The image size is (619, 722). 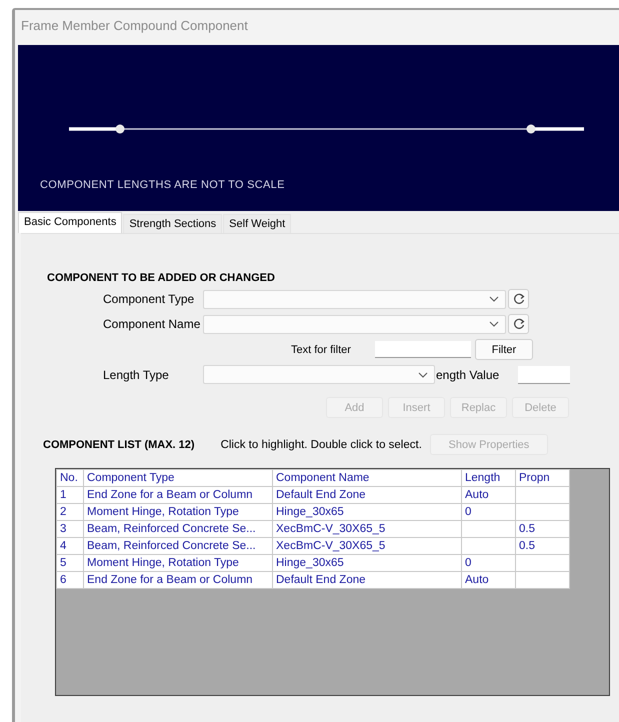 I want to click on section-heading: COMPONENT LIST (MAX. 12), so click(x=119, y=444).